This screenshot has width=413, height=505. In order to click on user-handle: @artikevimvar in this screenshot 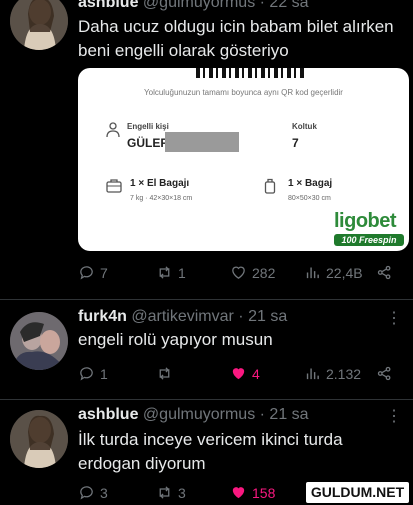, I will do `click(182, 316)`.